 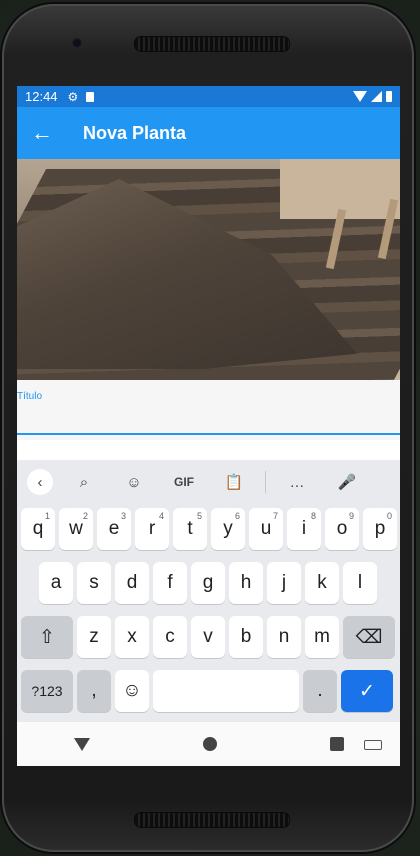 I want to click on signal-icon, so click(x=376, y=96).